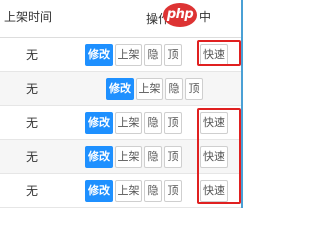 This screenshot has height=240, width=320. What do you see at coordinates (121, 19) in the screenshot?
I see `table-header: 上架时间 操作 php 中文` at bounding box center [121, 19].